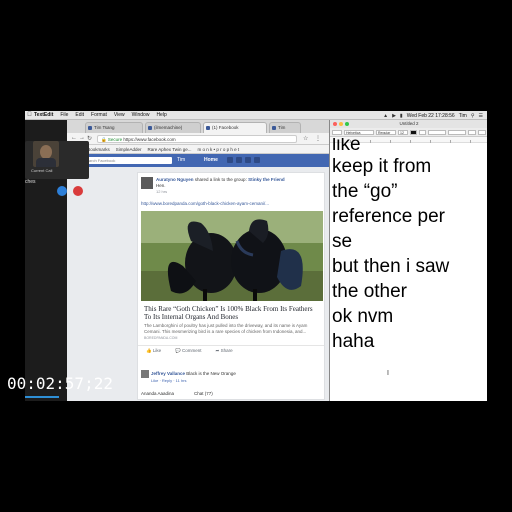 The height and width of the screenshot is (512, 512). I want to click on share-button: ➦ Share, so click(224, 351).